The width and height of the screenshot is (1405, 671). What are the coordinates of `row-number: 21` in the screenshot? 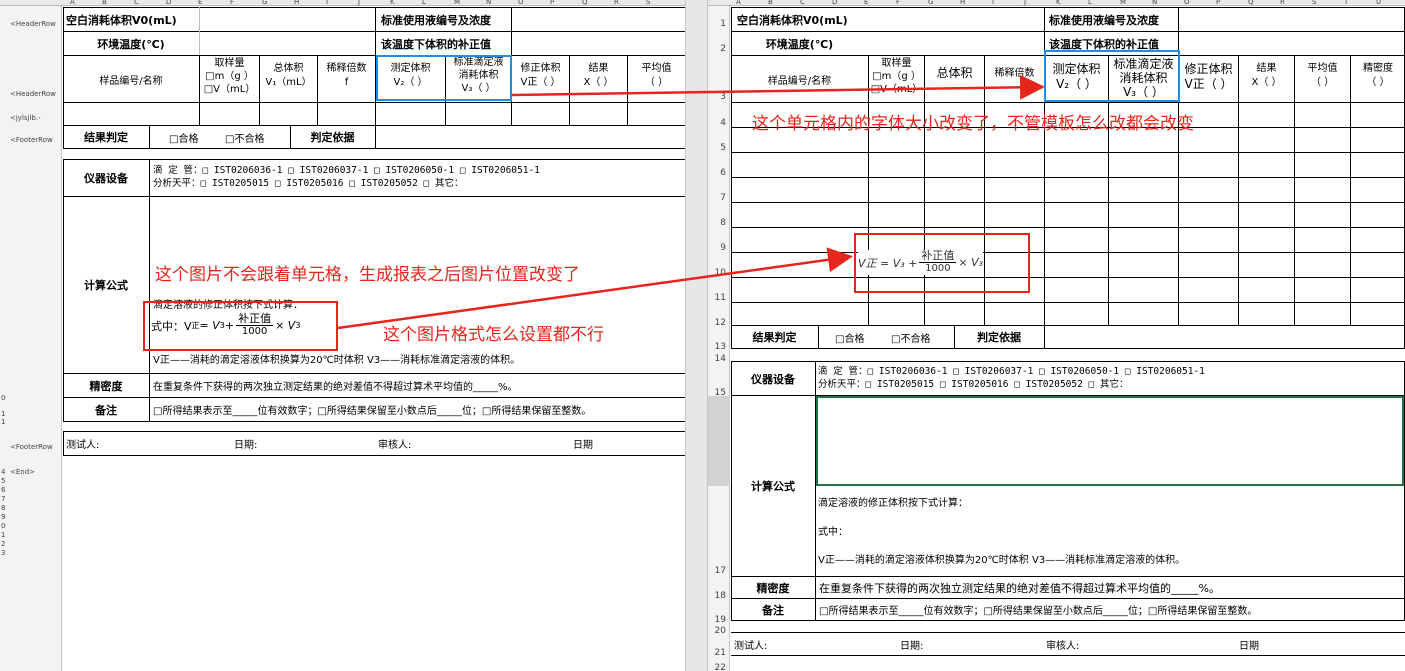 It's located at (720, 653).